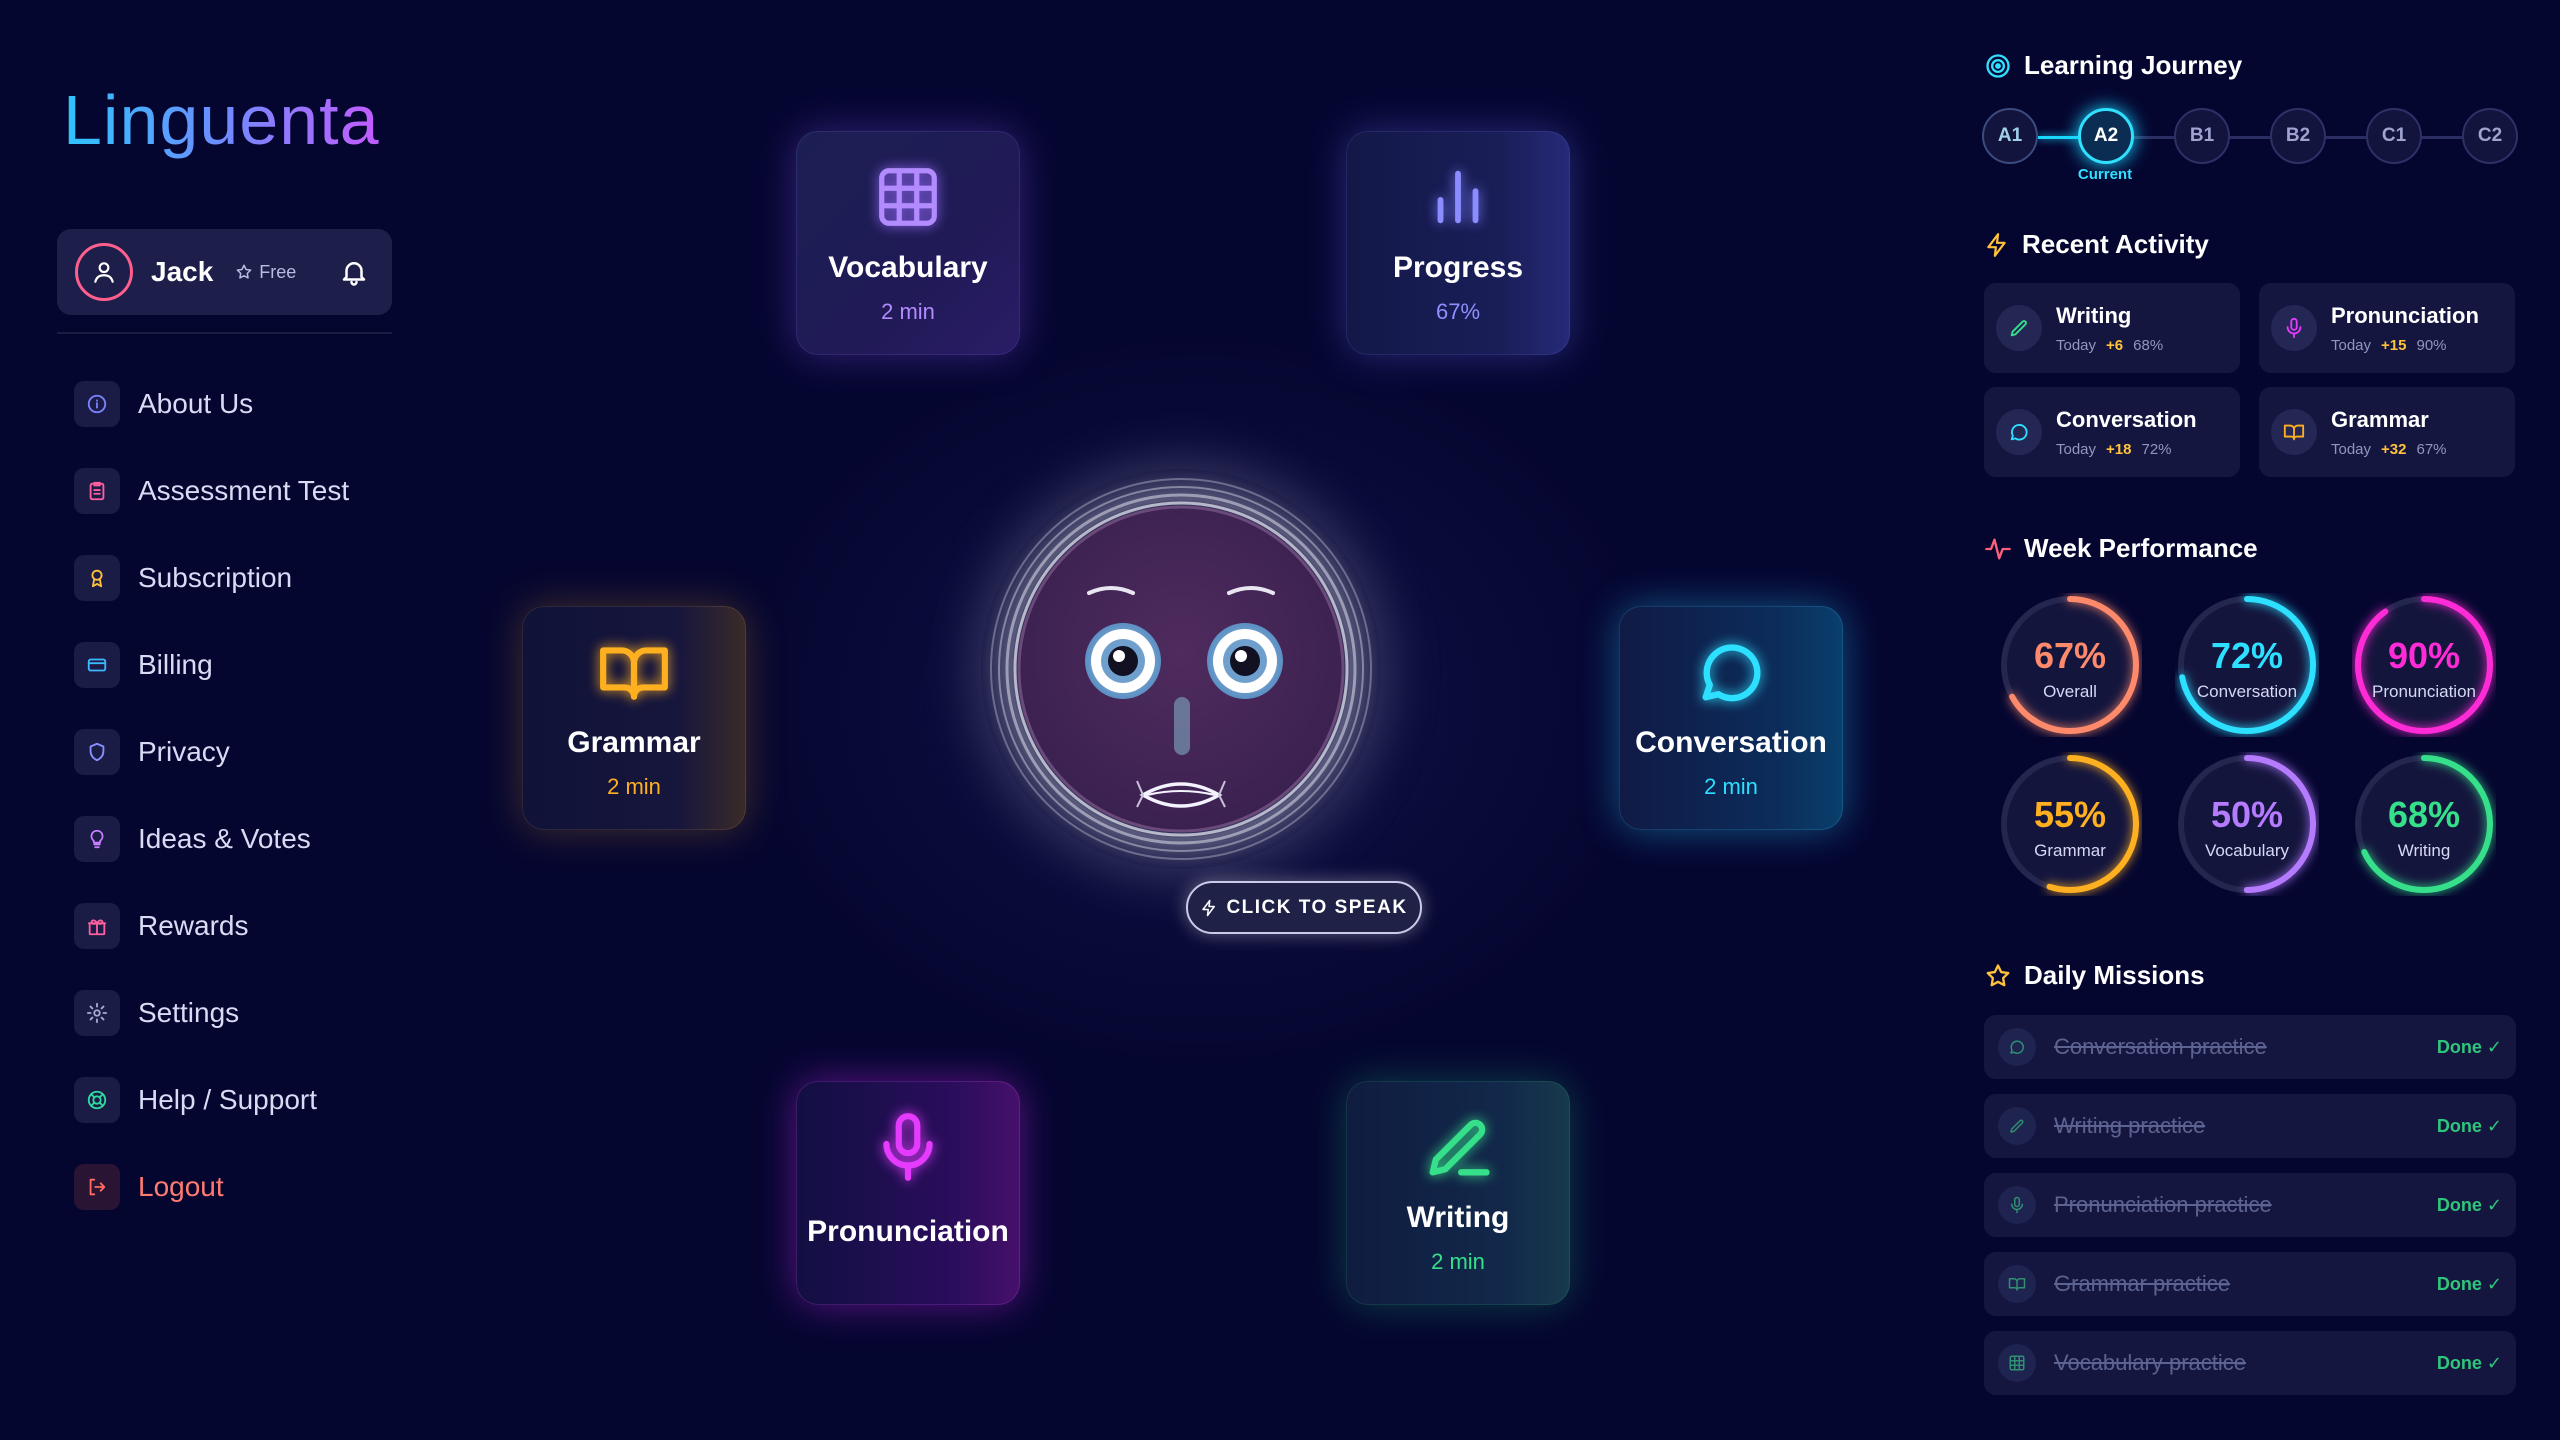  What do you see at coordinates (2113, 65) in the screenshot?
I see `learning-journey-header: Learning Journey` at bounding box center [2113, 65].